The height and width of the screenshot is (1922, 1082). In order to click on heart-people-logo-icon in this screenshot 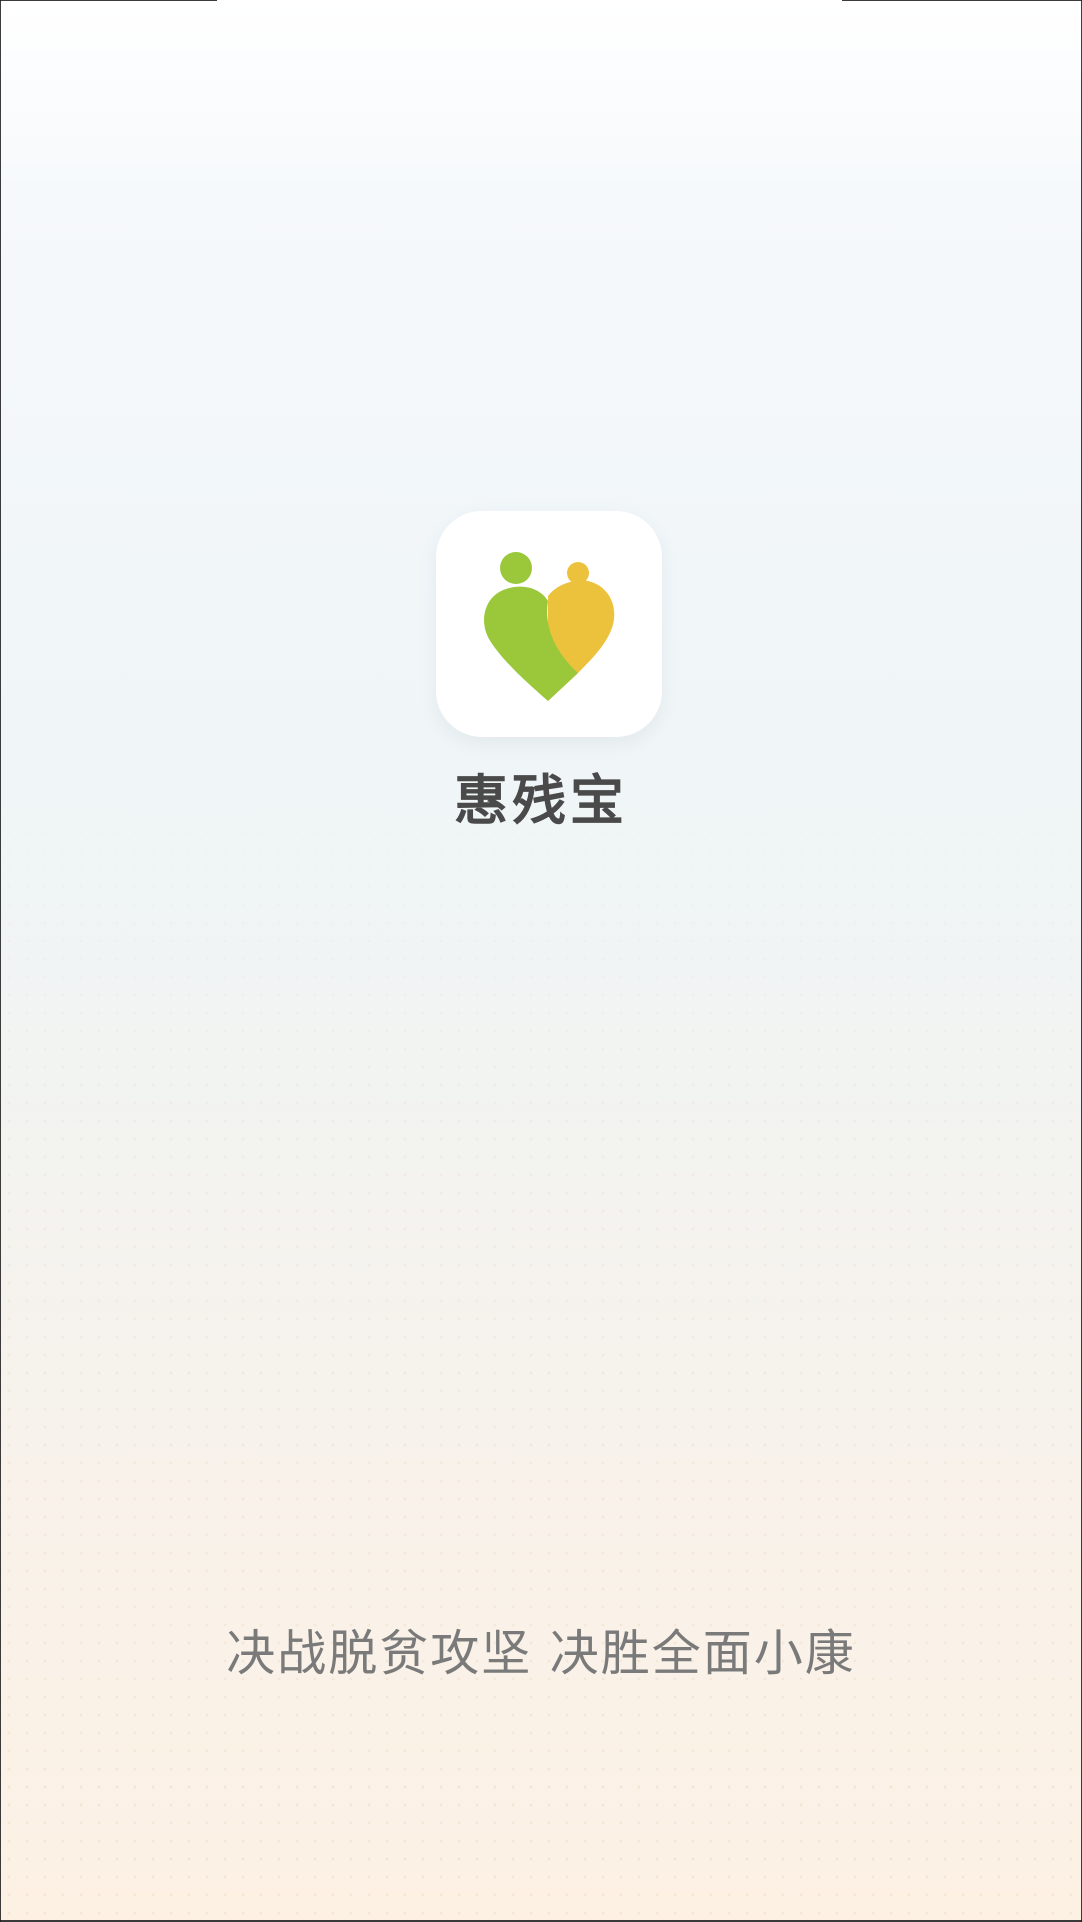, I will do `click(549, 626)`.